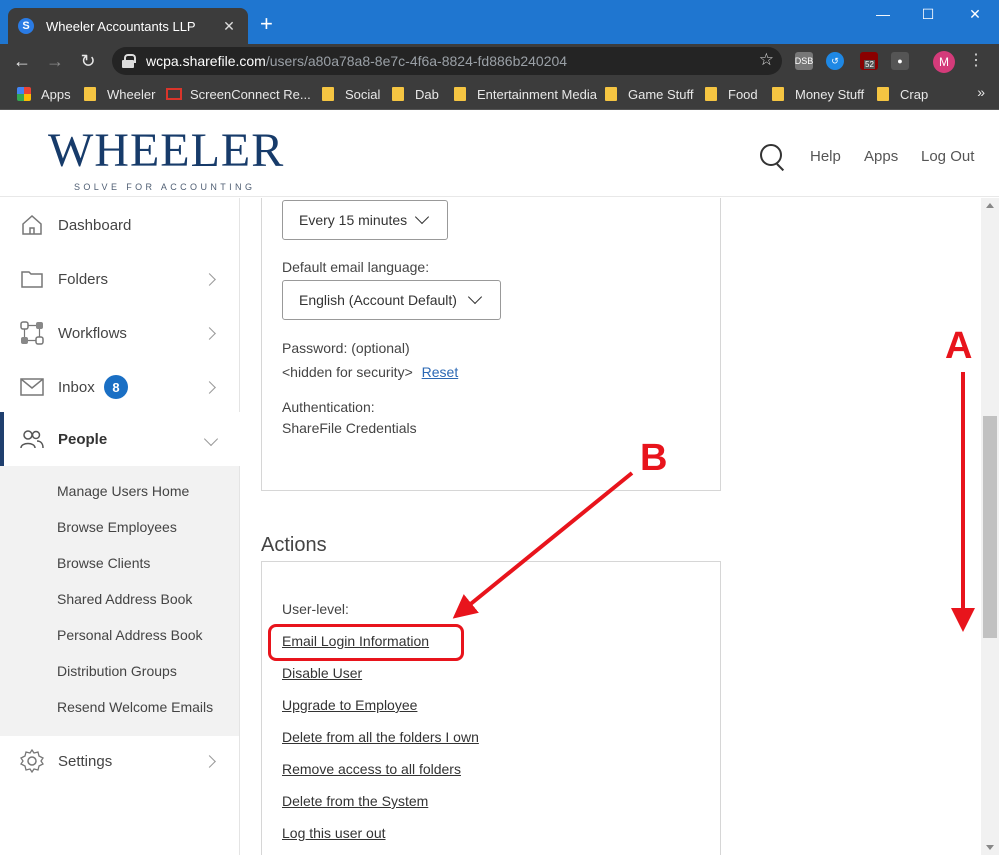 This screenshot has width=999, height=855. What do you see at coordinates (2, 439) in the screenshot?
I see `active-indicator` at bounding box center [2, 439].